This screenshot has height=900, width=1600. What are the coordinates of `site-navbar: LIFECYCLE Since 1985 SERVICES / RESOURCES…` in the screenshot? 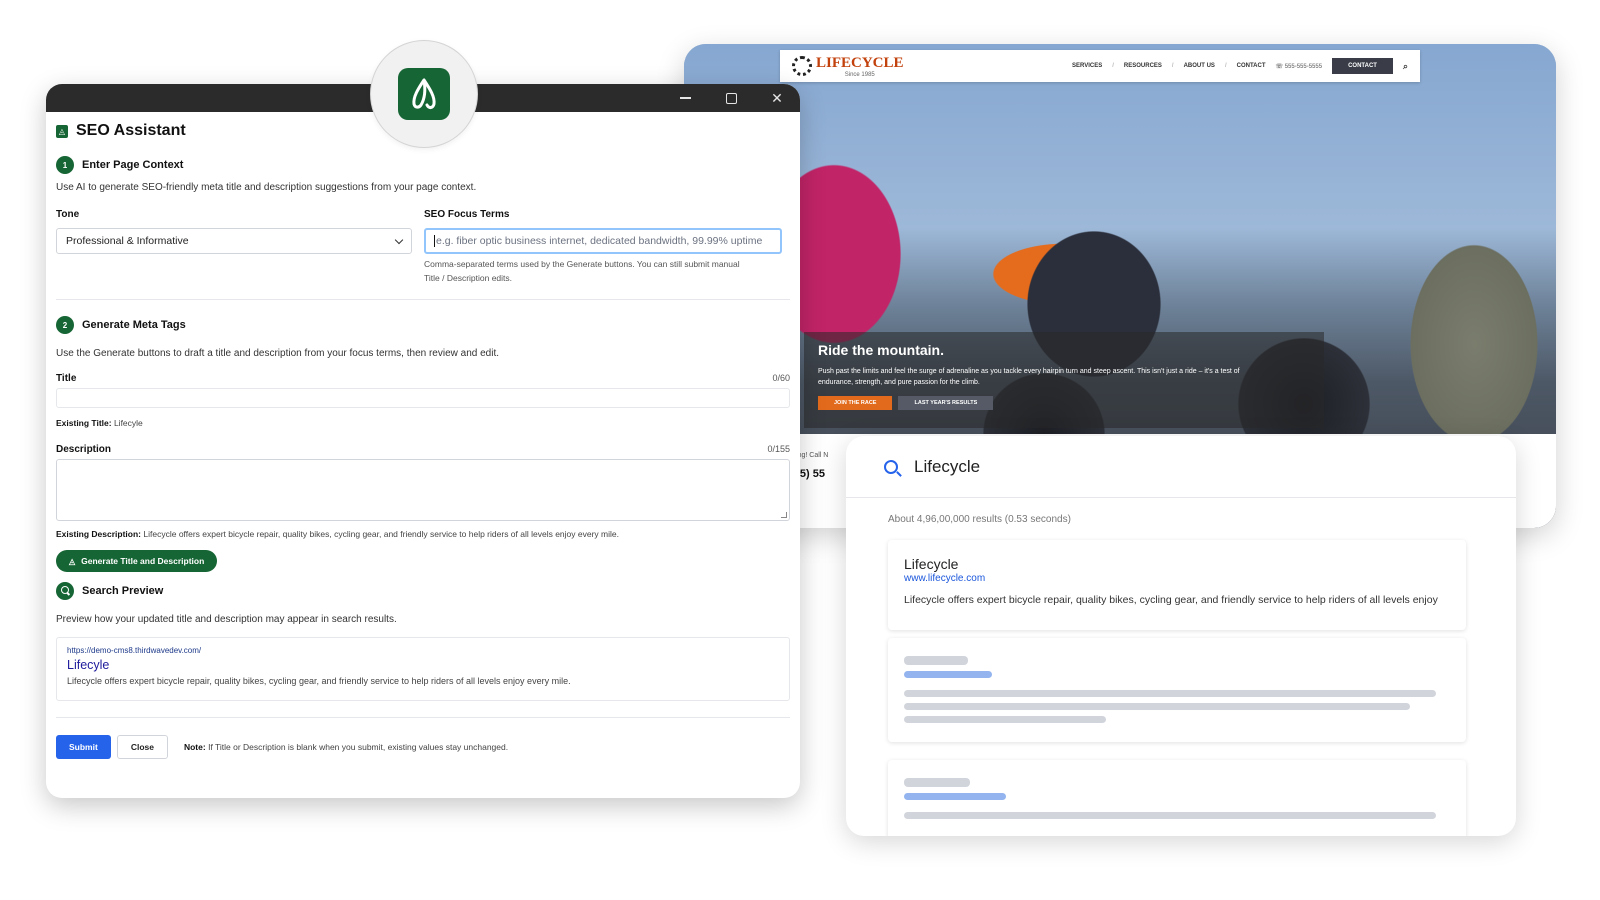 It's located at (1100, 66).